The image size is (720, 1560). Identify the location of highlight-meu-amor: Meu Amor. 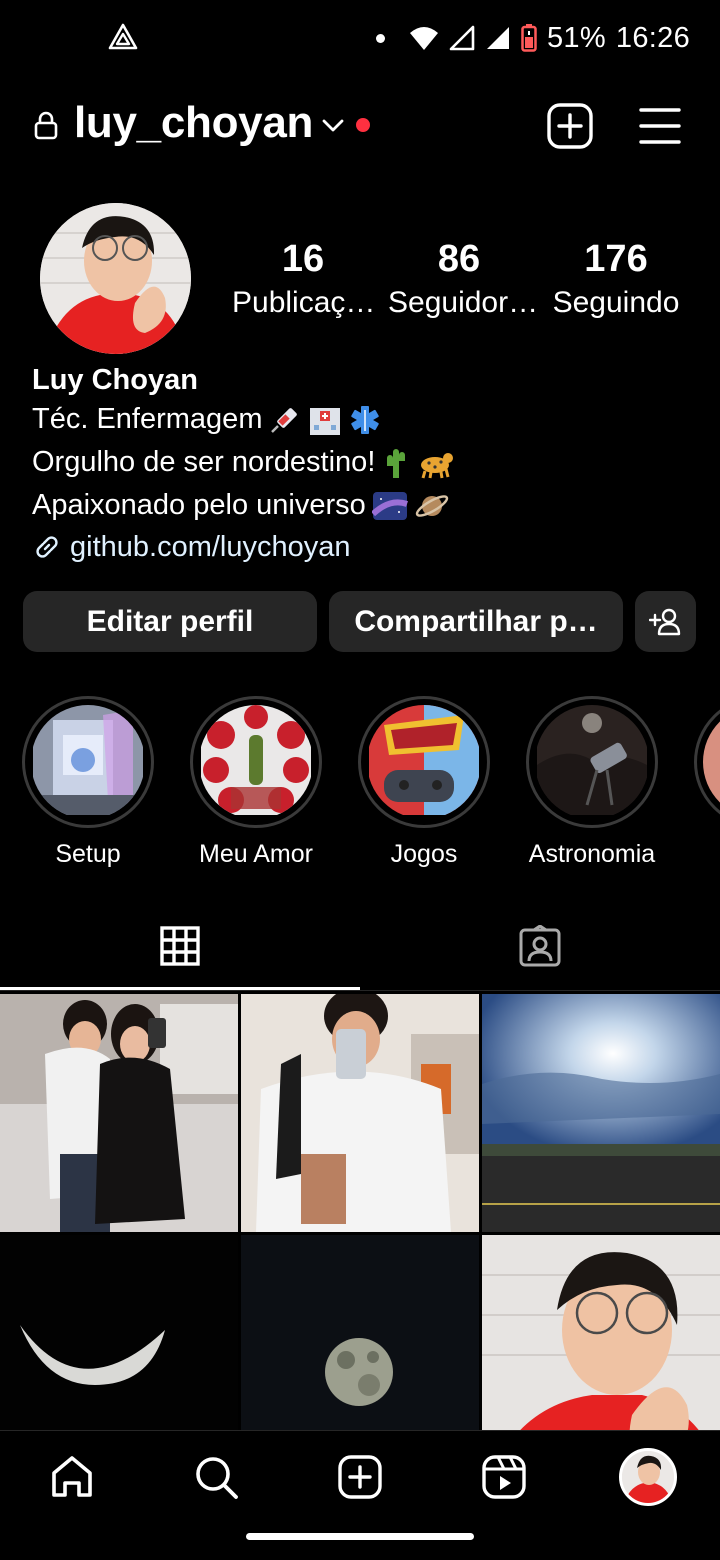
(256, 782).